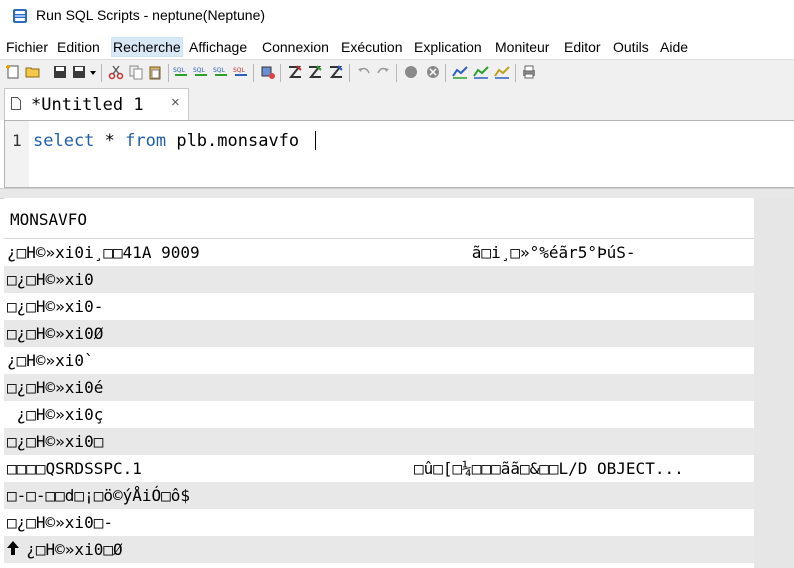 The width and height of the screenshot is (794, 568). Describe the element at coordinates (60, 72) in the screenshot. I see `save-icon` at that location.